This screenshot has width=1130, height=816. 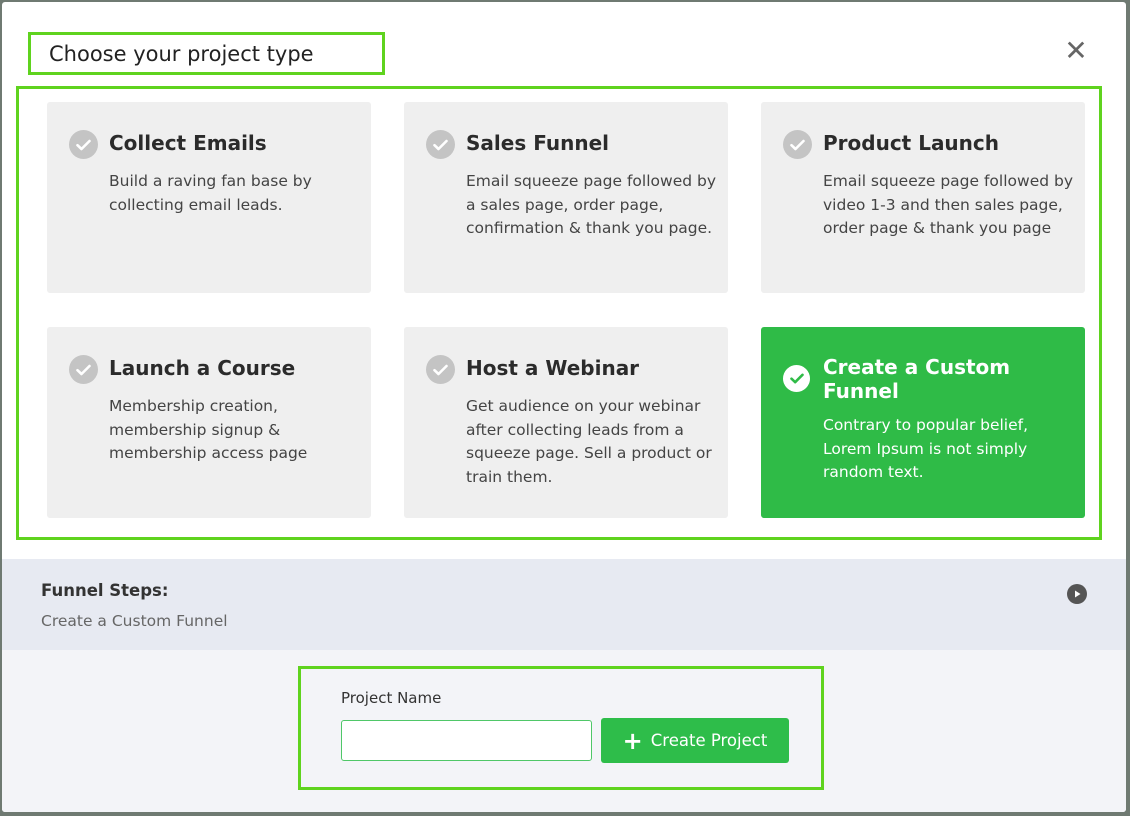 What do you see at coordinates (632, 740) in the screenshot?
I see `plus-icon: +` at bounding box center [632, 740].